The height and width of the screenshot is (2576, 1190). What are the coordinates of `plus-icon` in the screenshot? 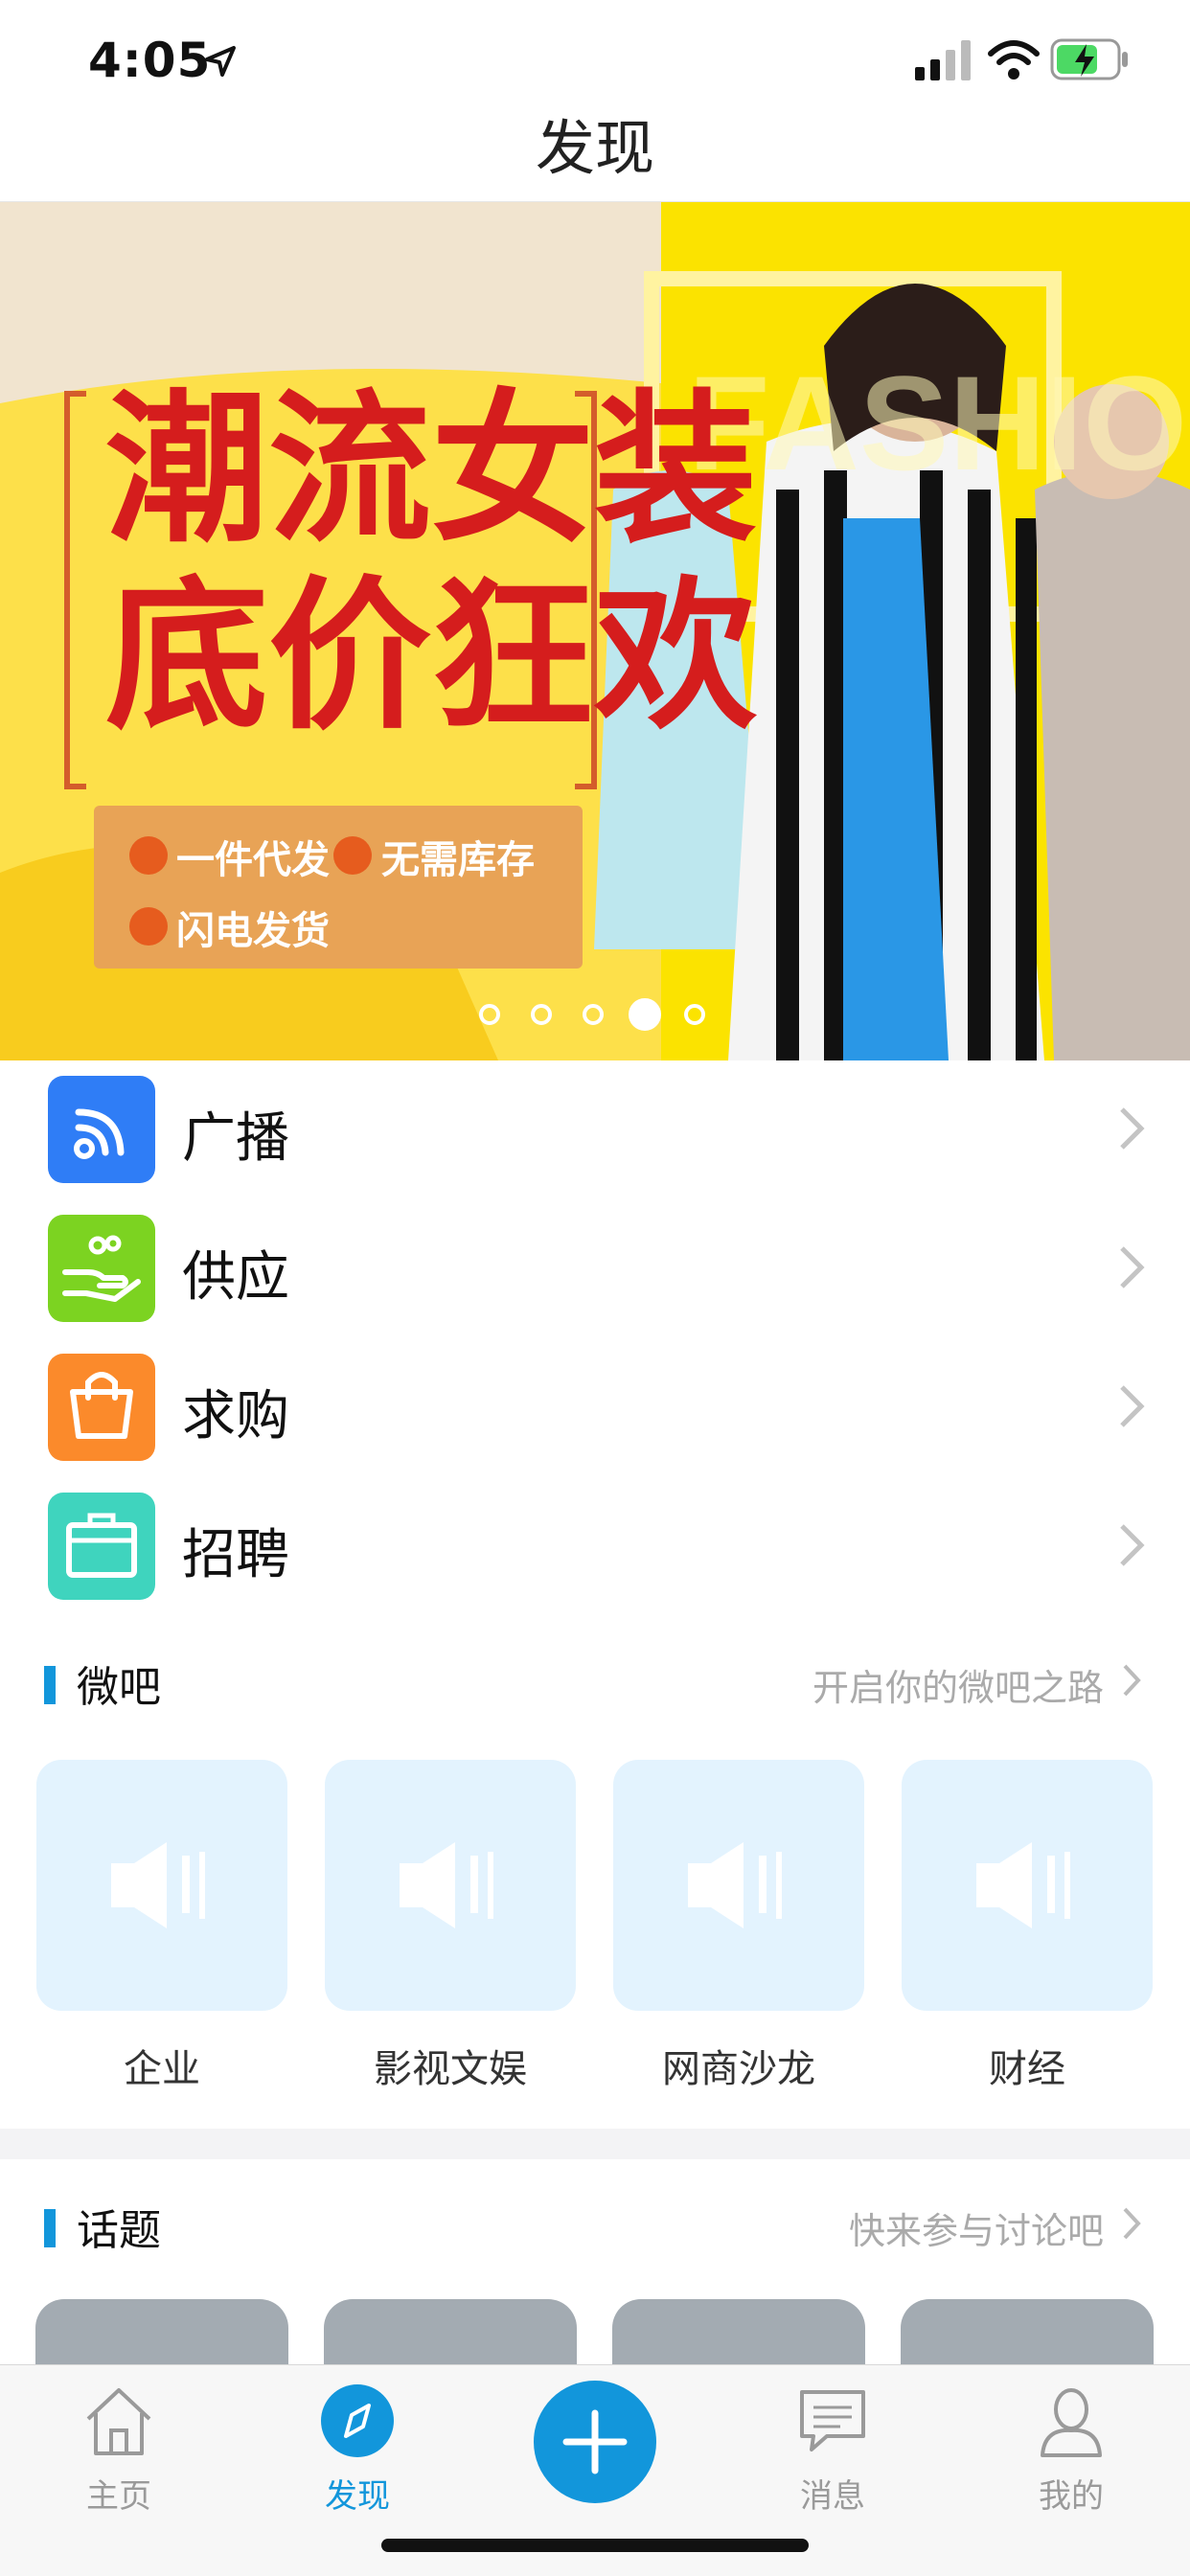 It's located at (595, 2441).